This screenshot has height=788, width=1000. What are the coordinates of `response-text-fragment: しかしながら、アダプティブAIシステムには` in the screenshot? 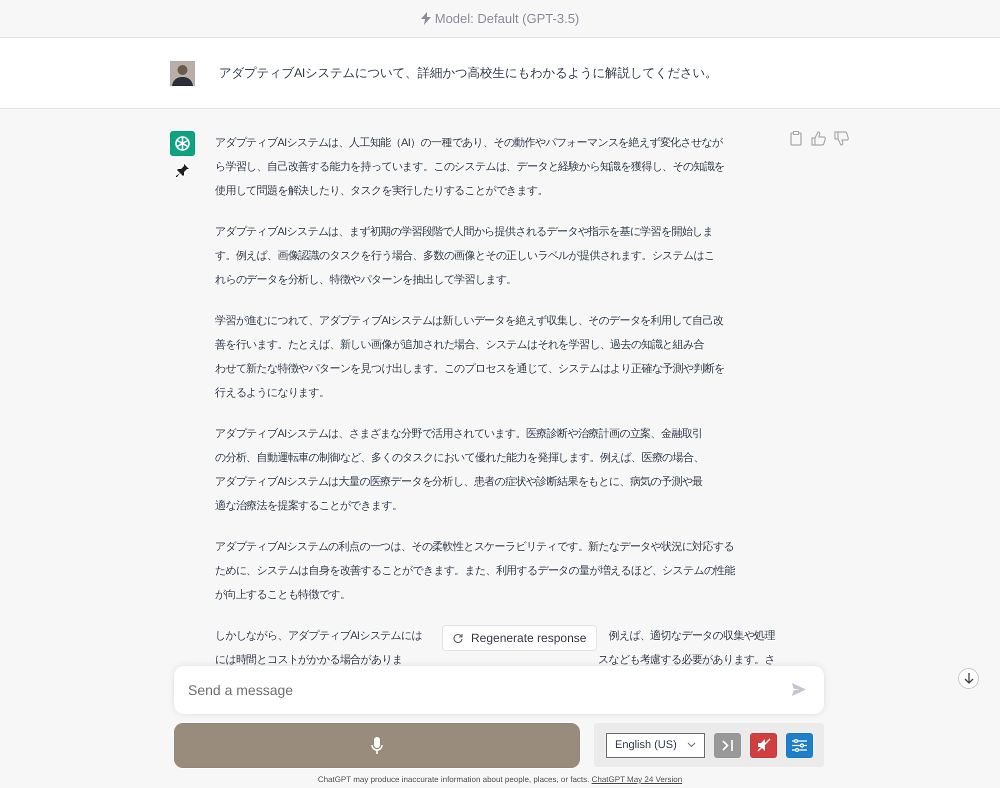 It's located at (318, 636).